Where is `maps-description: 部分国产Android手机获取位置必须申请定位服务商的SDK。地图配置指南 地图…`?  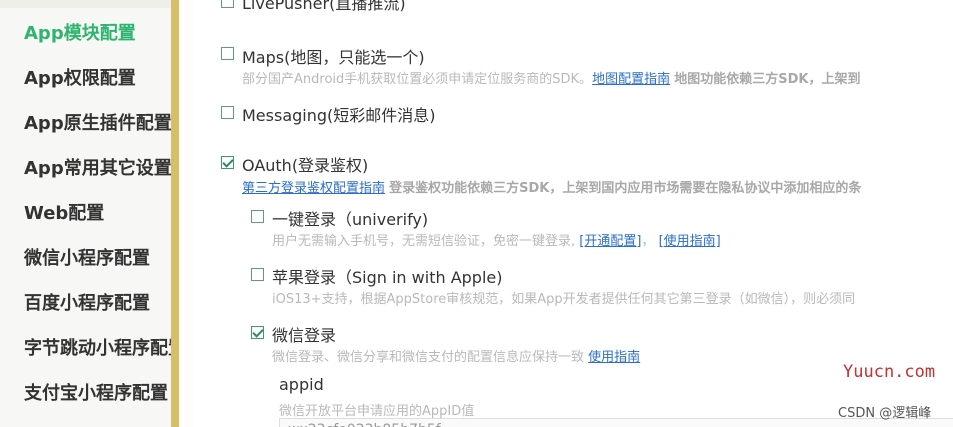 maps-description: 部分国产Android手机获取位置必须申请定位服务商的SDK。地图配置指南 地图… is located at coordinates (551, 77).